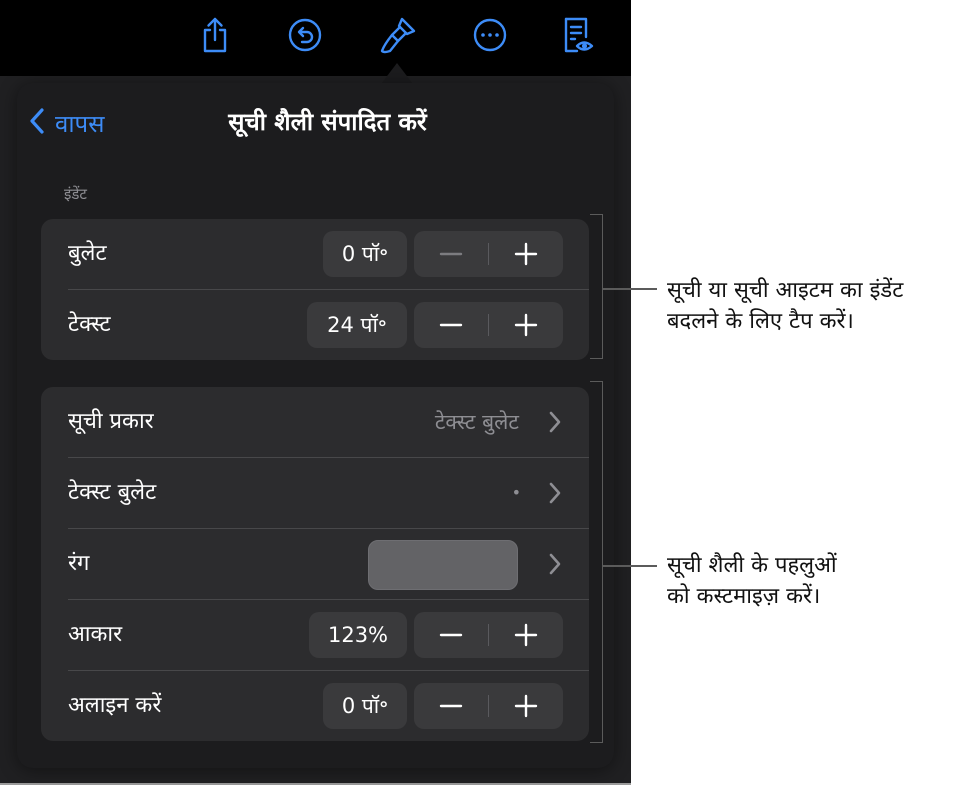 This screenshot has width=974, height=785. I want to click on indent-group: बुलेट 0 पॉ॰ टेक्स्ट 24 पॉ॰, so click(315, 289).